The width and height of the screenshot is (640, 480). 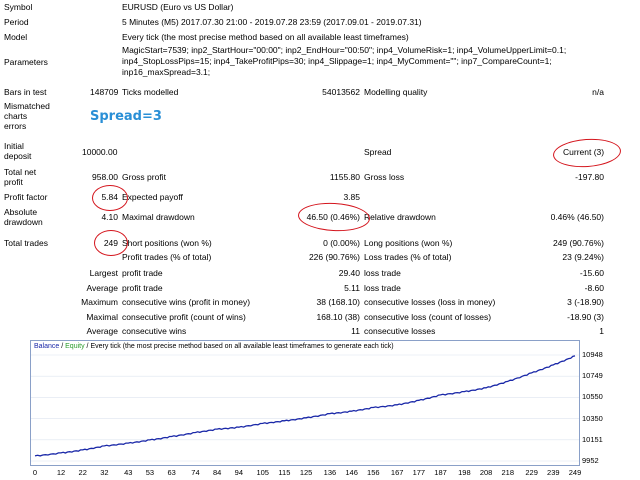 What do you see at coordinates (104, 472) in the screenshot?
I see `x-tick-label: 32` at bounding box center [104, 472].